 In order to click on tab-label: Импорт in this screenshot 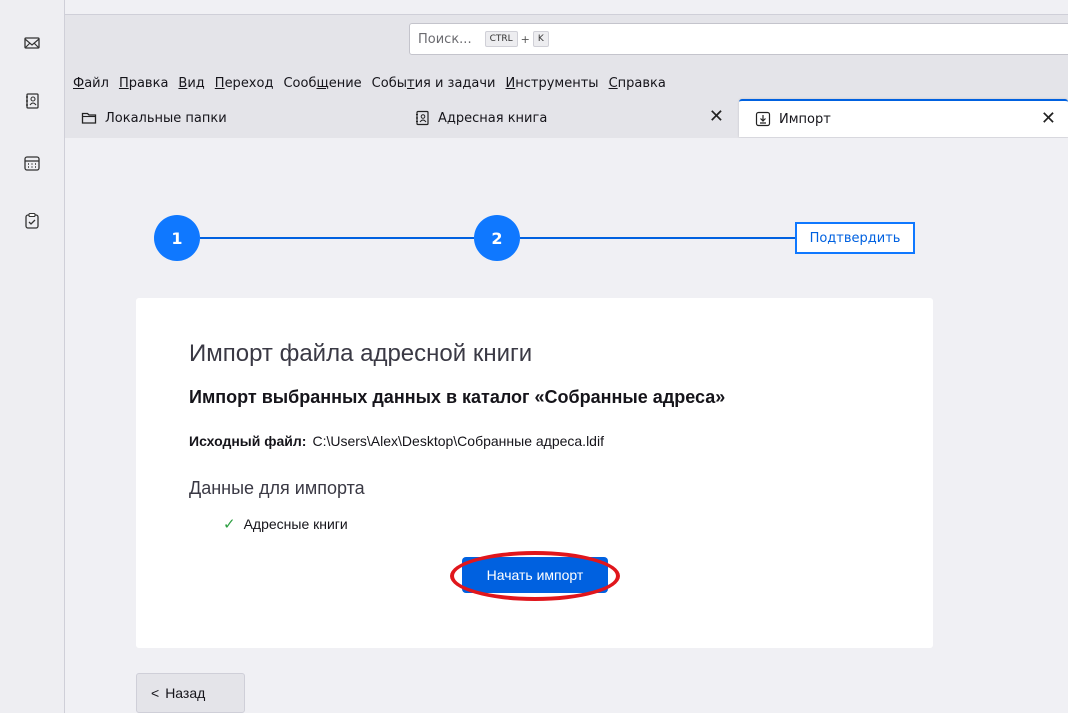, I will do `click(805, 119)`.